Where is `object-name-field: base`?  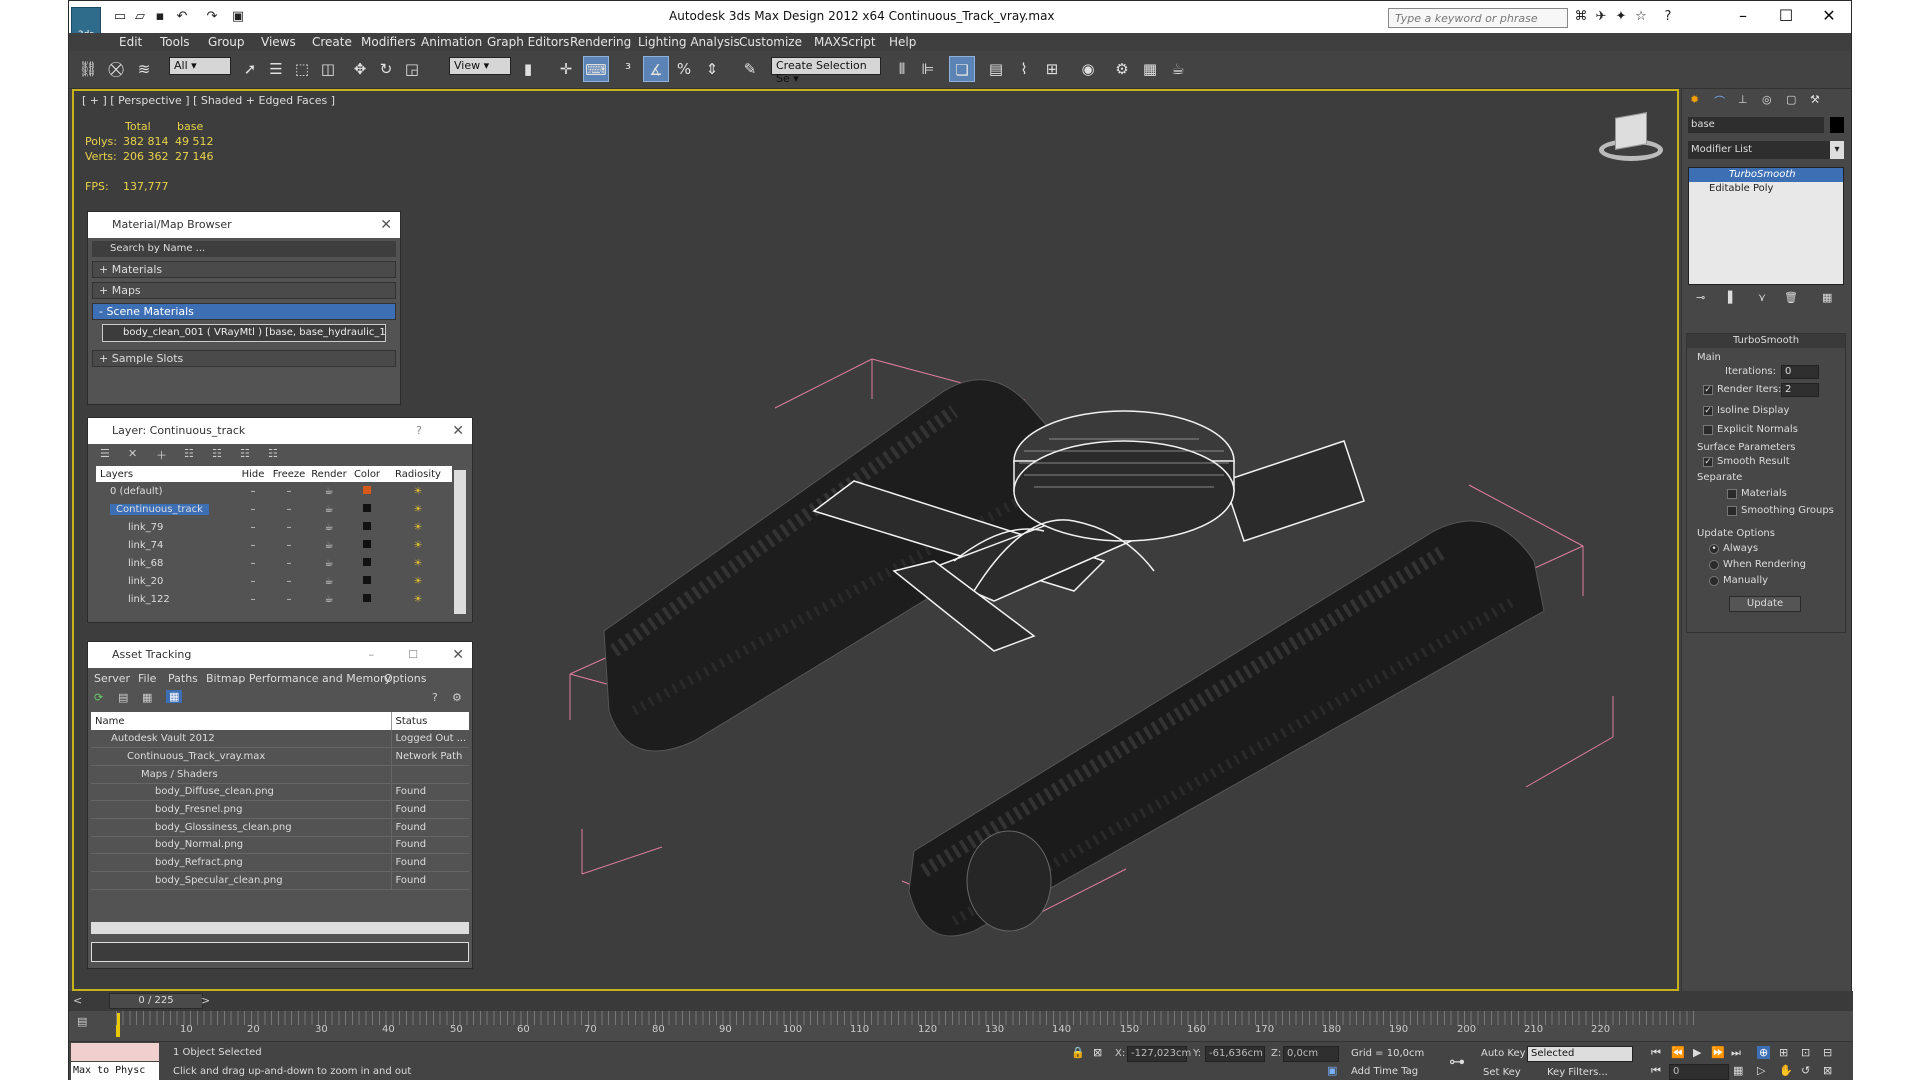 object-name-field: base is located at coordinates (1756, 125).